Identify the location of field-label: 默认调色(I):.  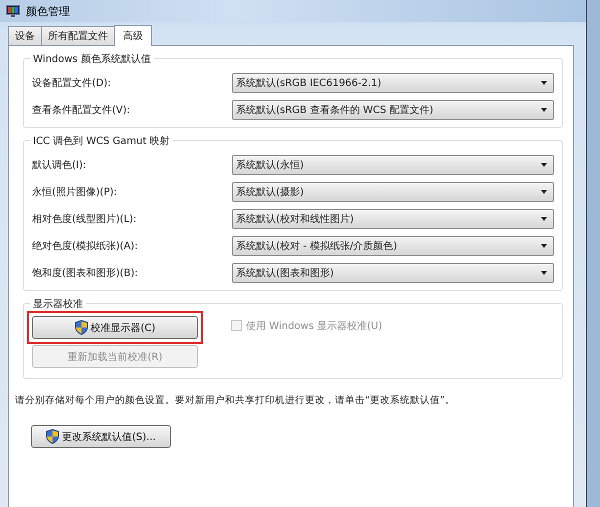
(59, 165).